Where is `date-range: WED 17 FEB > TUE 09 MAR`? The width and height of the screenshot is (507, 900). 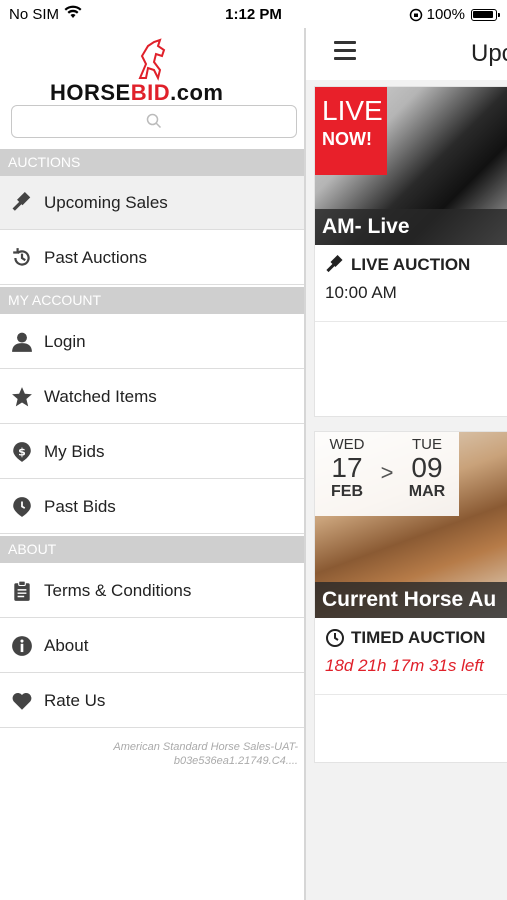 date-range: WED 17 FEB > TUE 09 MAR is located at coordinates (387, 474).